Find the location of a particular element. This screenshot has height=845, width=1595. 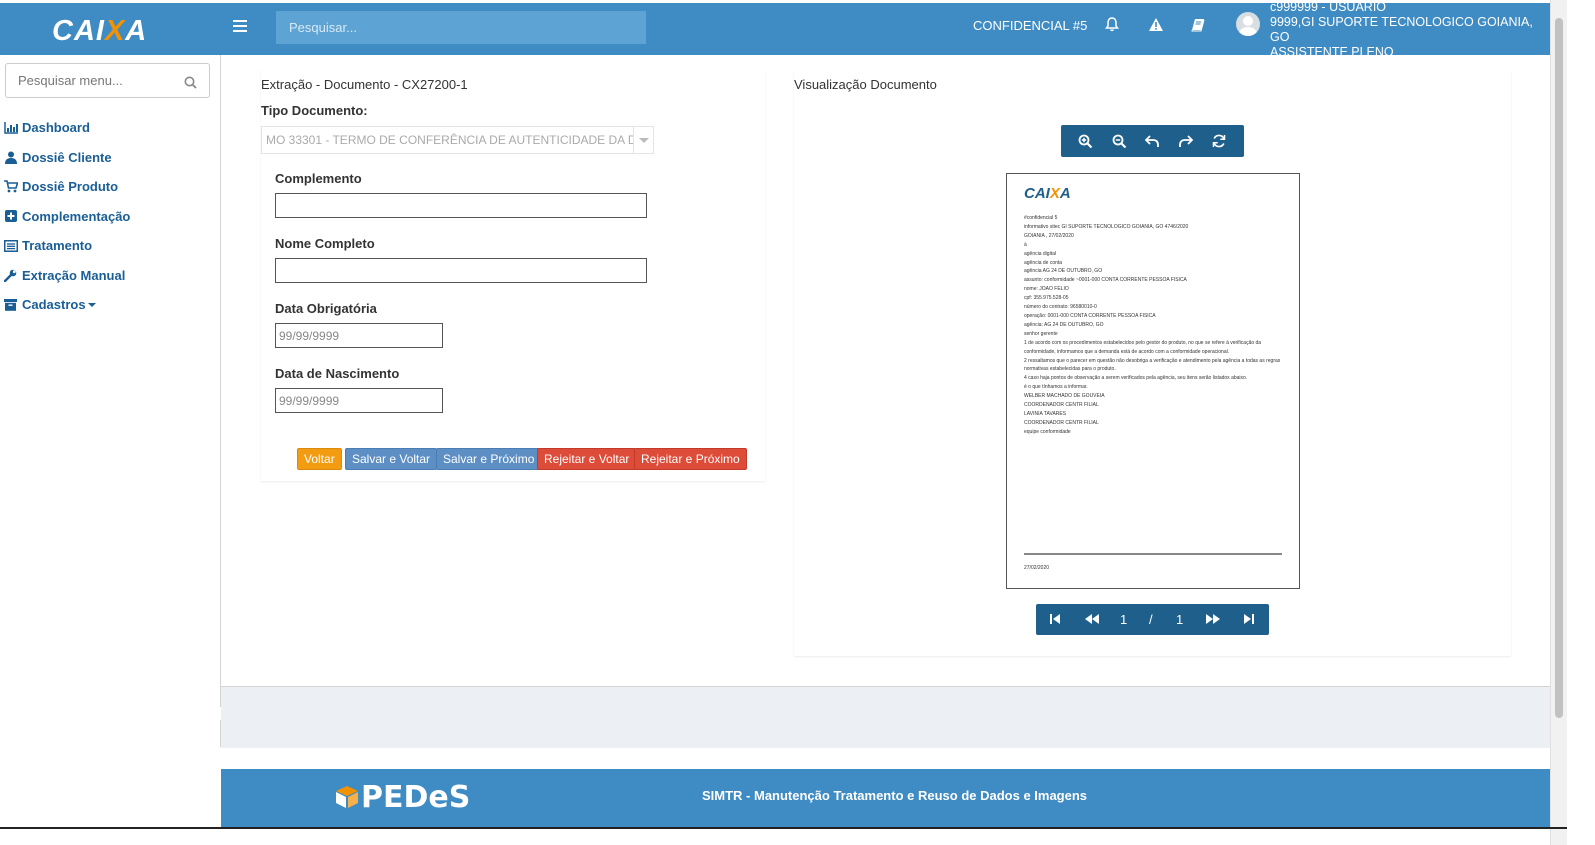

list-icon is located at coordinates (10, 245).